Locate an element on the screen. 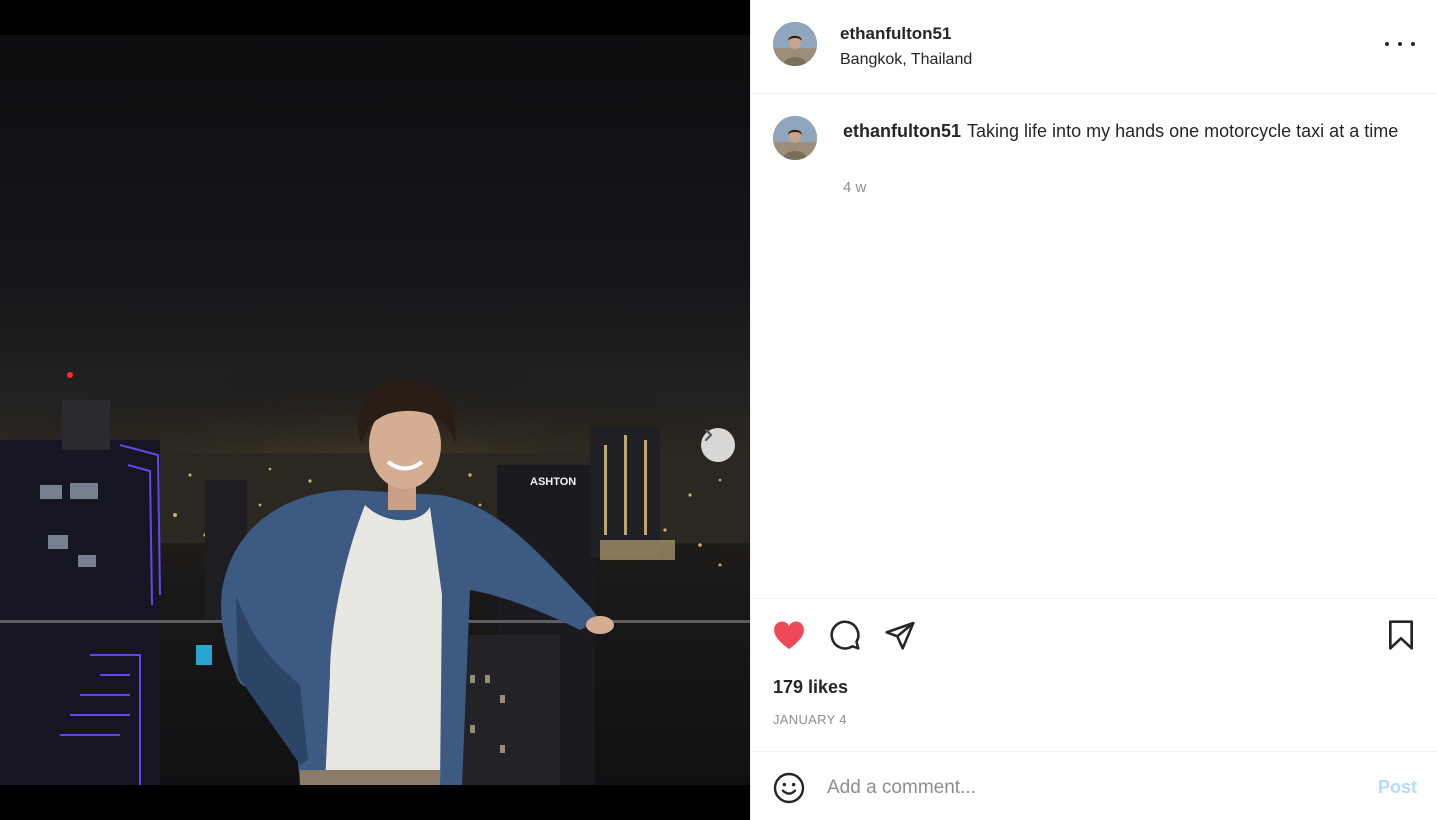  heart-filled-icon is located at coordinates (789, 635).